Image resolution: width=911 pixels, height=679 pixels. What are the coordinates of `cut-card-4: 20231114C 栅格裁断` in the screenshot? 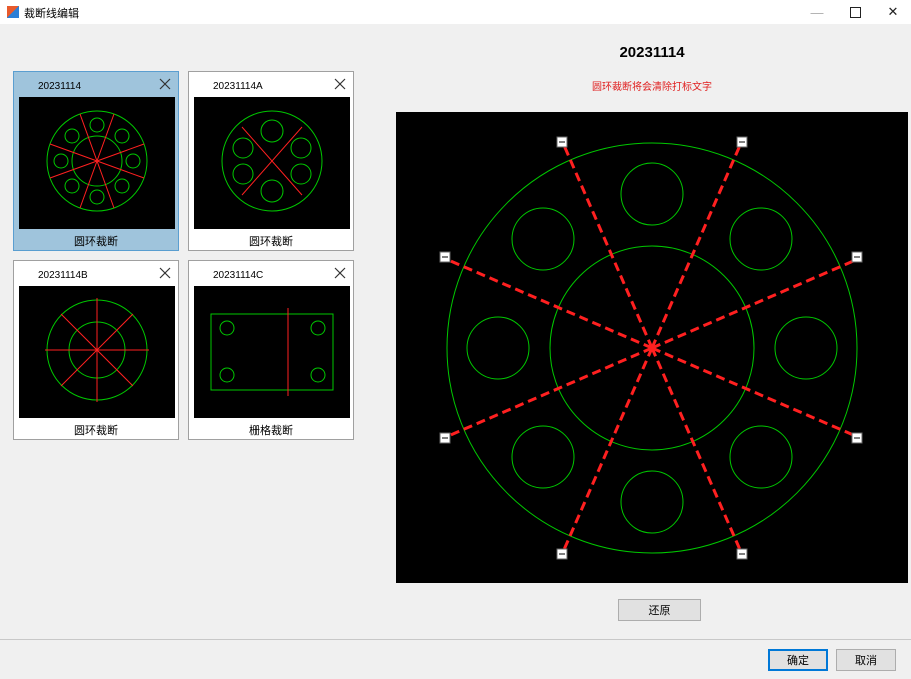 It's located at (271, 350).